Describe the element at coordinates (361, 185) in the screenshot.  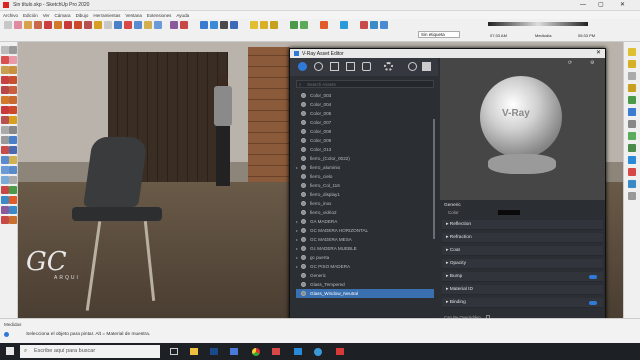
I see `list-item: fierro_Col_116` at that location.